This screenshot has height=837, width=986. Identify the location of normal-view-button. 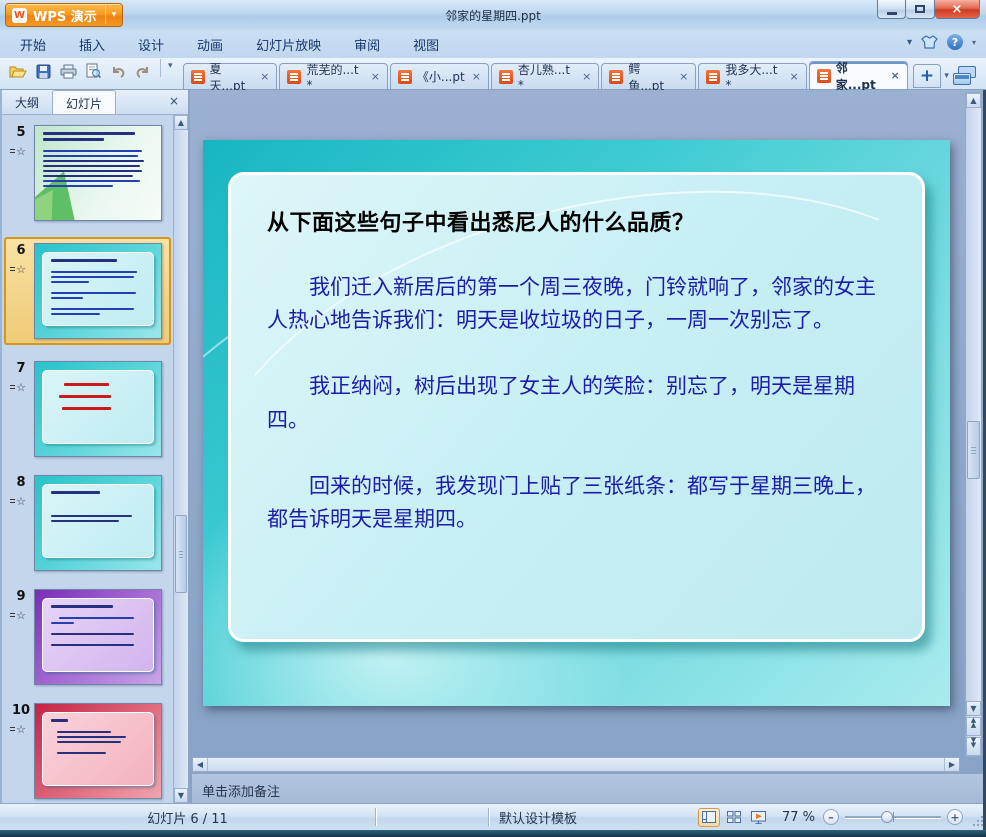
(708, 817).